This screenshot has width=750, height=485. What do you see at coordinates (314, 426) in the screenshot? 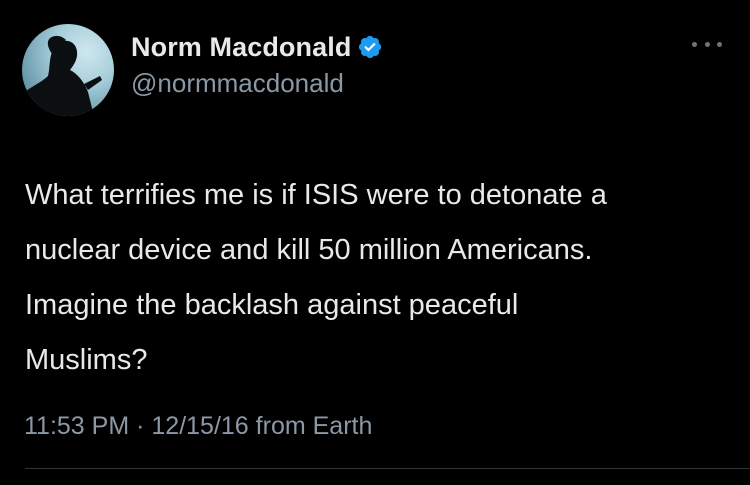
I see `tweet-source: from Earth` at bounding box center [314, 426].